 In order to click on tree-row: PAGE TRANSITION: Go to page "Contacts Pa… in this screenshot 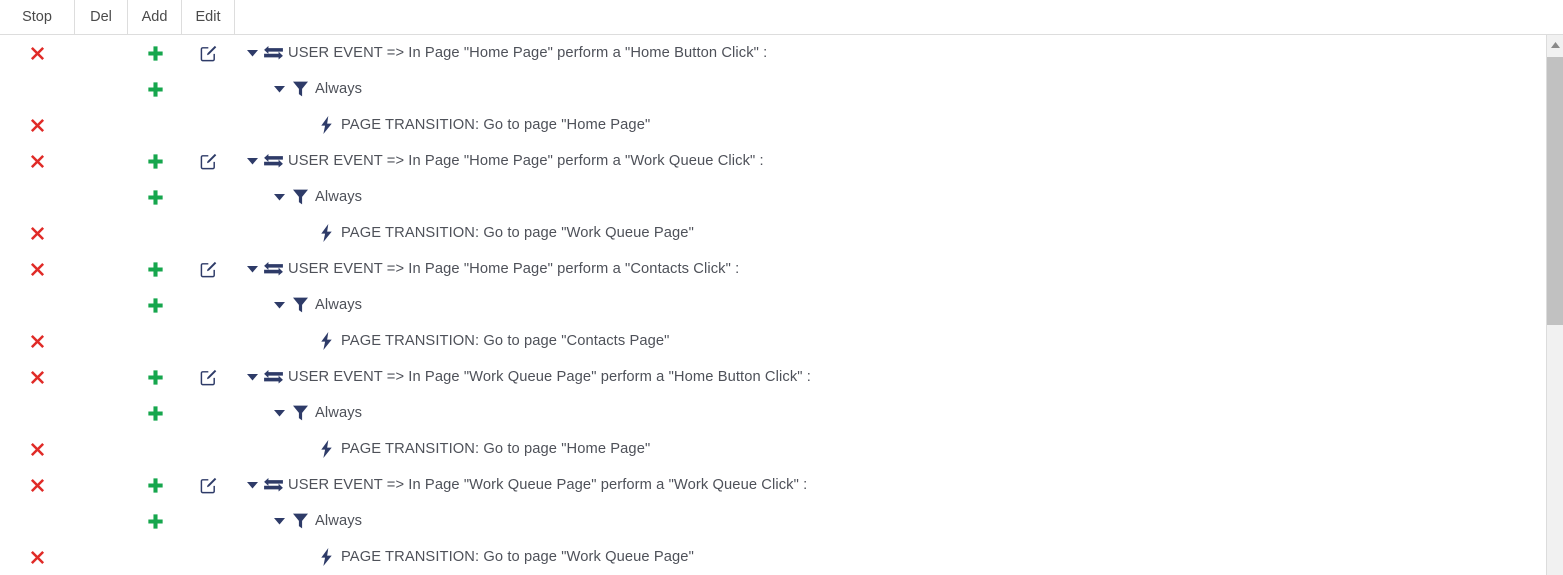, I will do `click(781, 341)`.